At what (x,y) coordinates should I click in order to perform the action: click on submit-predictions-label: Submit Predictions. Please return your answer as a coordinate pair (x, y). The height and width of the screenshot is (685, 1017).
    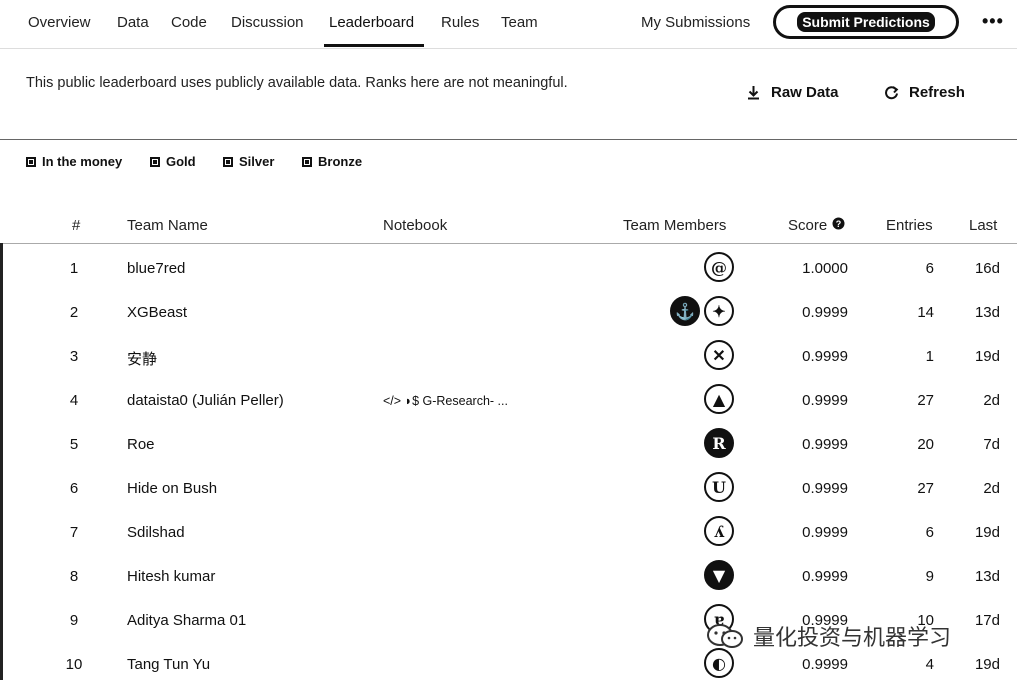
    Looking at the image, I should click on (866, 22).